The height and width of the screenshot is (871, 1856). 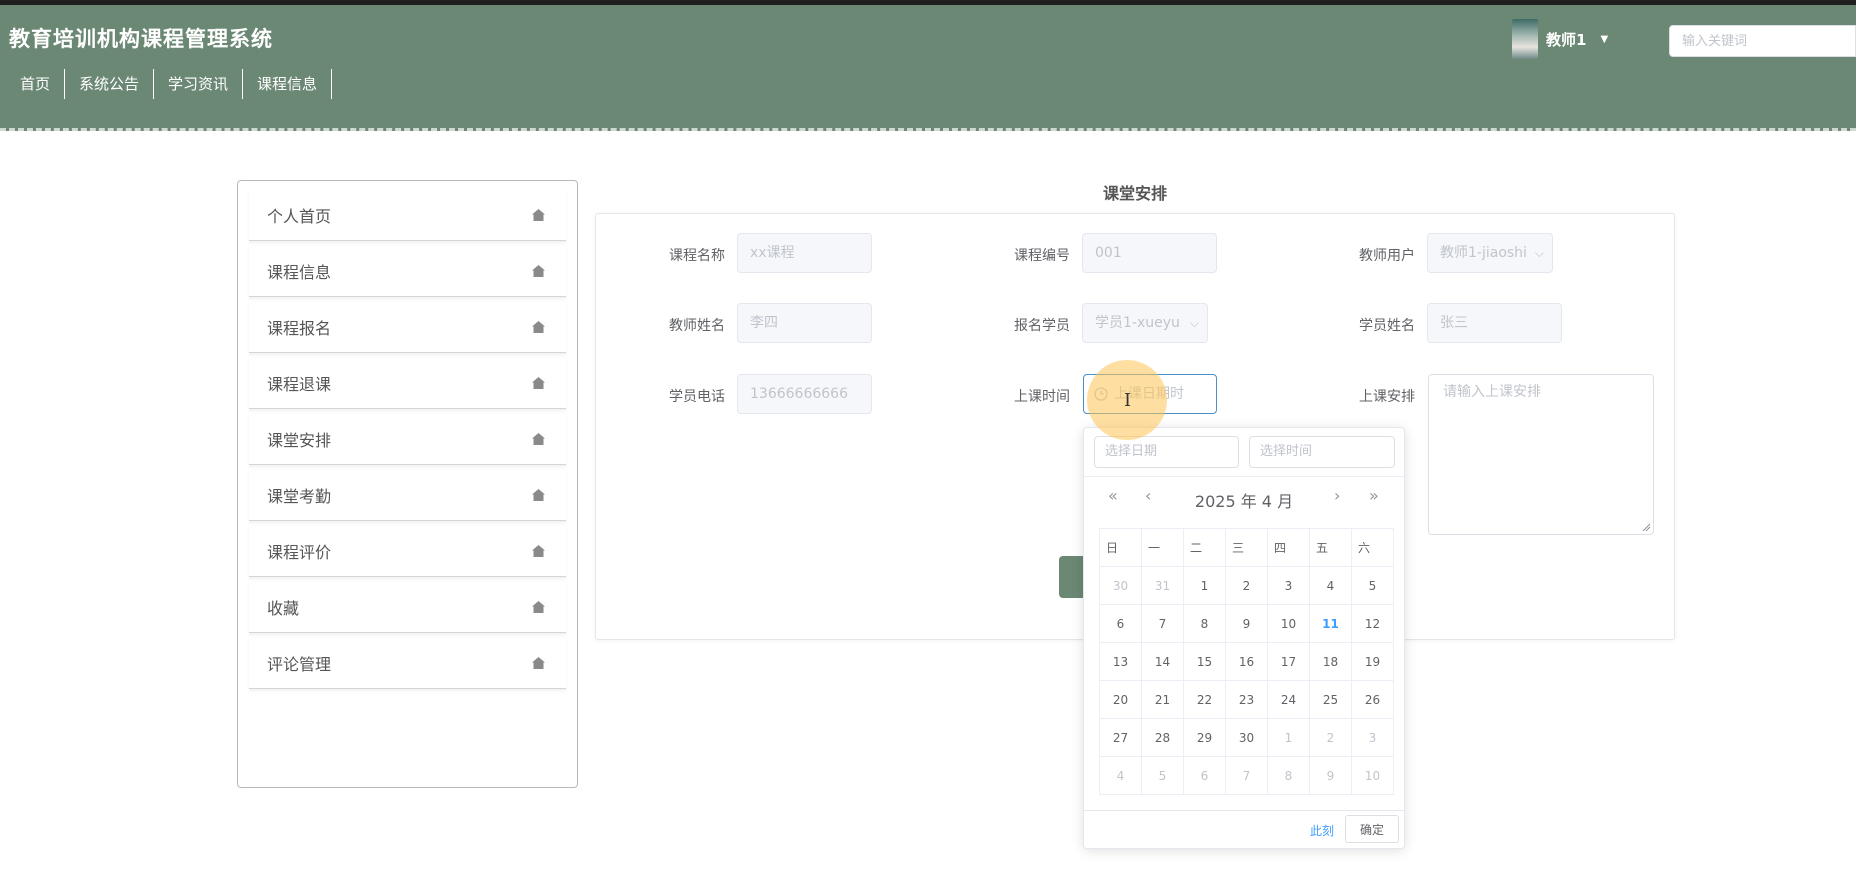 I want to click on student-name-field: 张三, so click(x=1494, y=323).